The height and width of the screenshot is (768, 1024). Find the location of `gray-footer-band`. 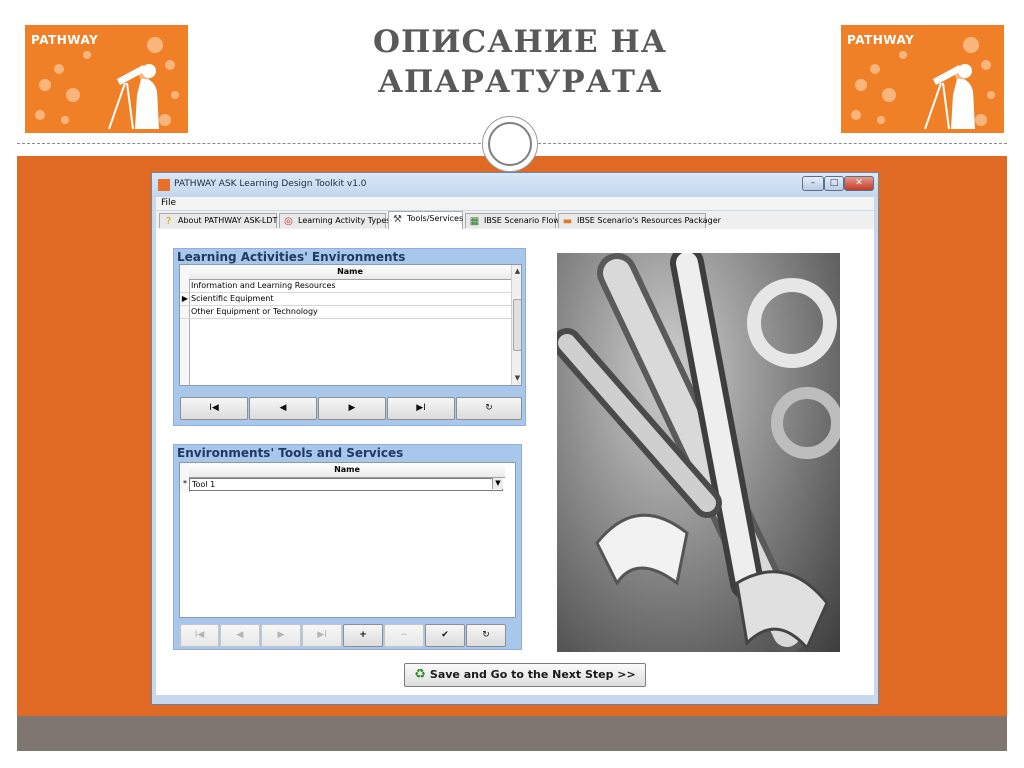

gray-footer-band is located at coordinates (512, 733).